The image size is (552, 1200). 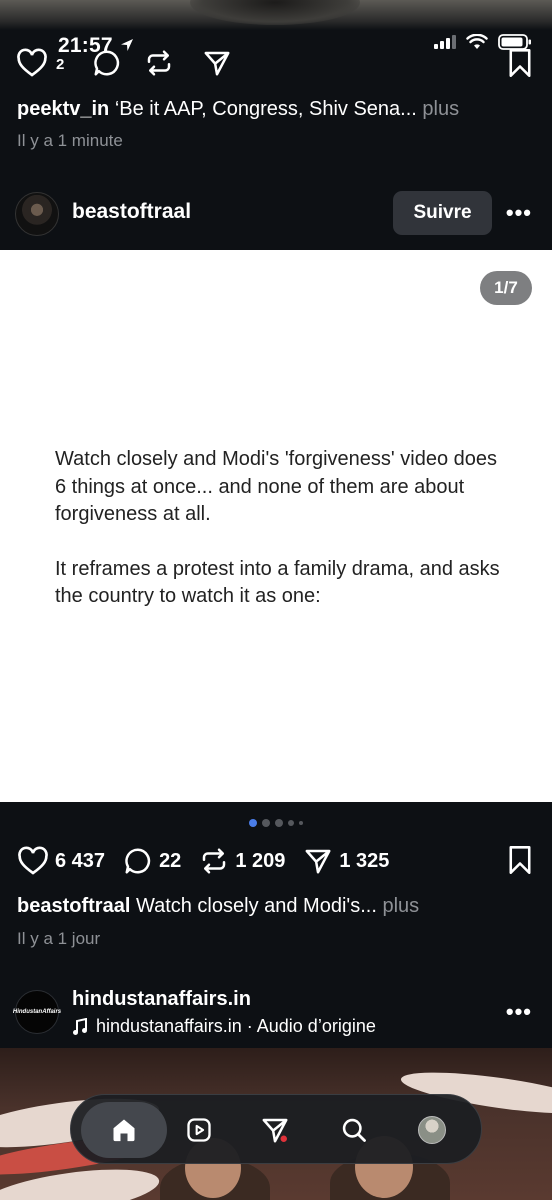 I want to click on like-count: 6 437, so click(x=80, y=860).